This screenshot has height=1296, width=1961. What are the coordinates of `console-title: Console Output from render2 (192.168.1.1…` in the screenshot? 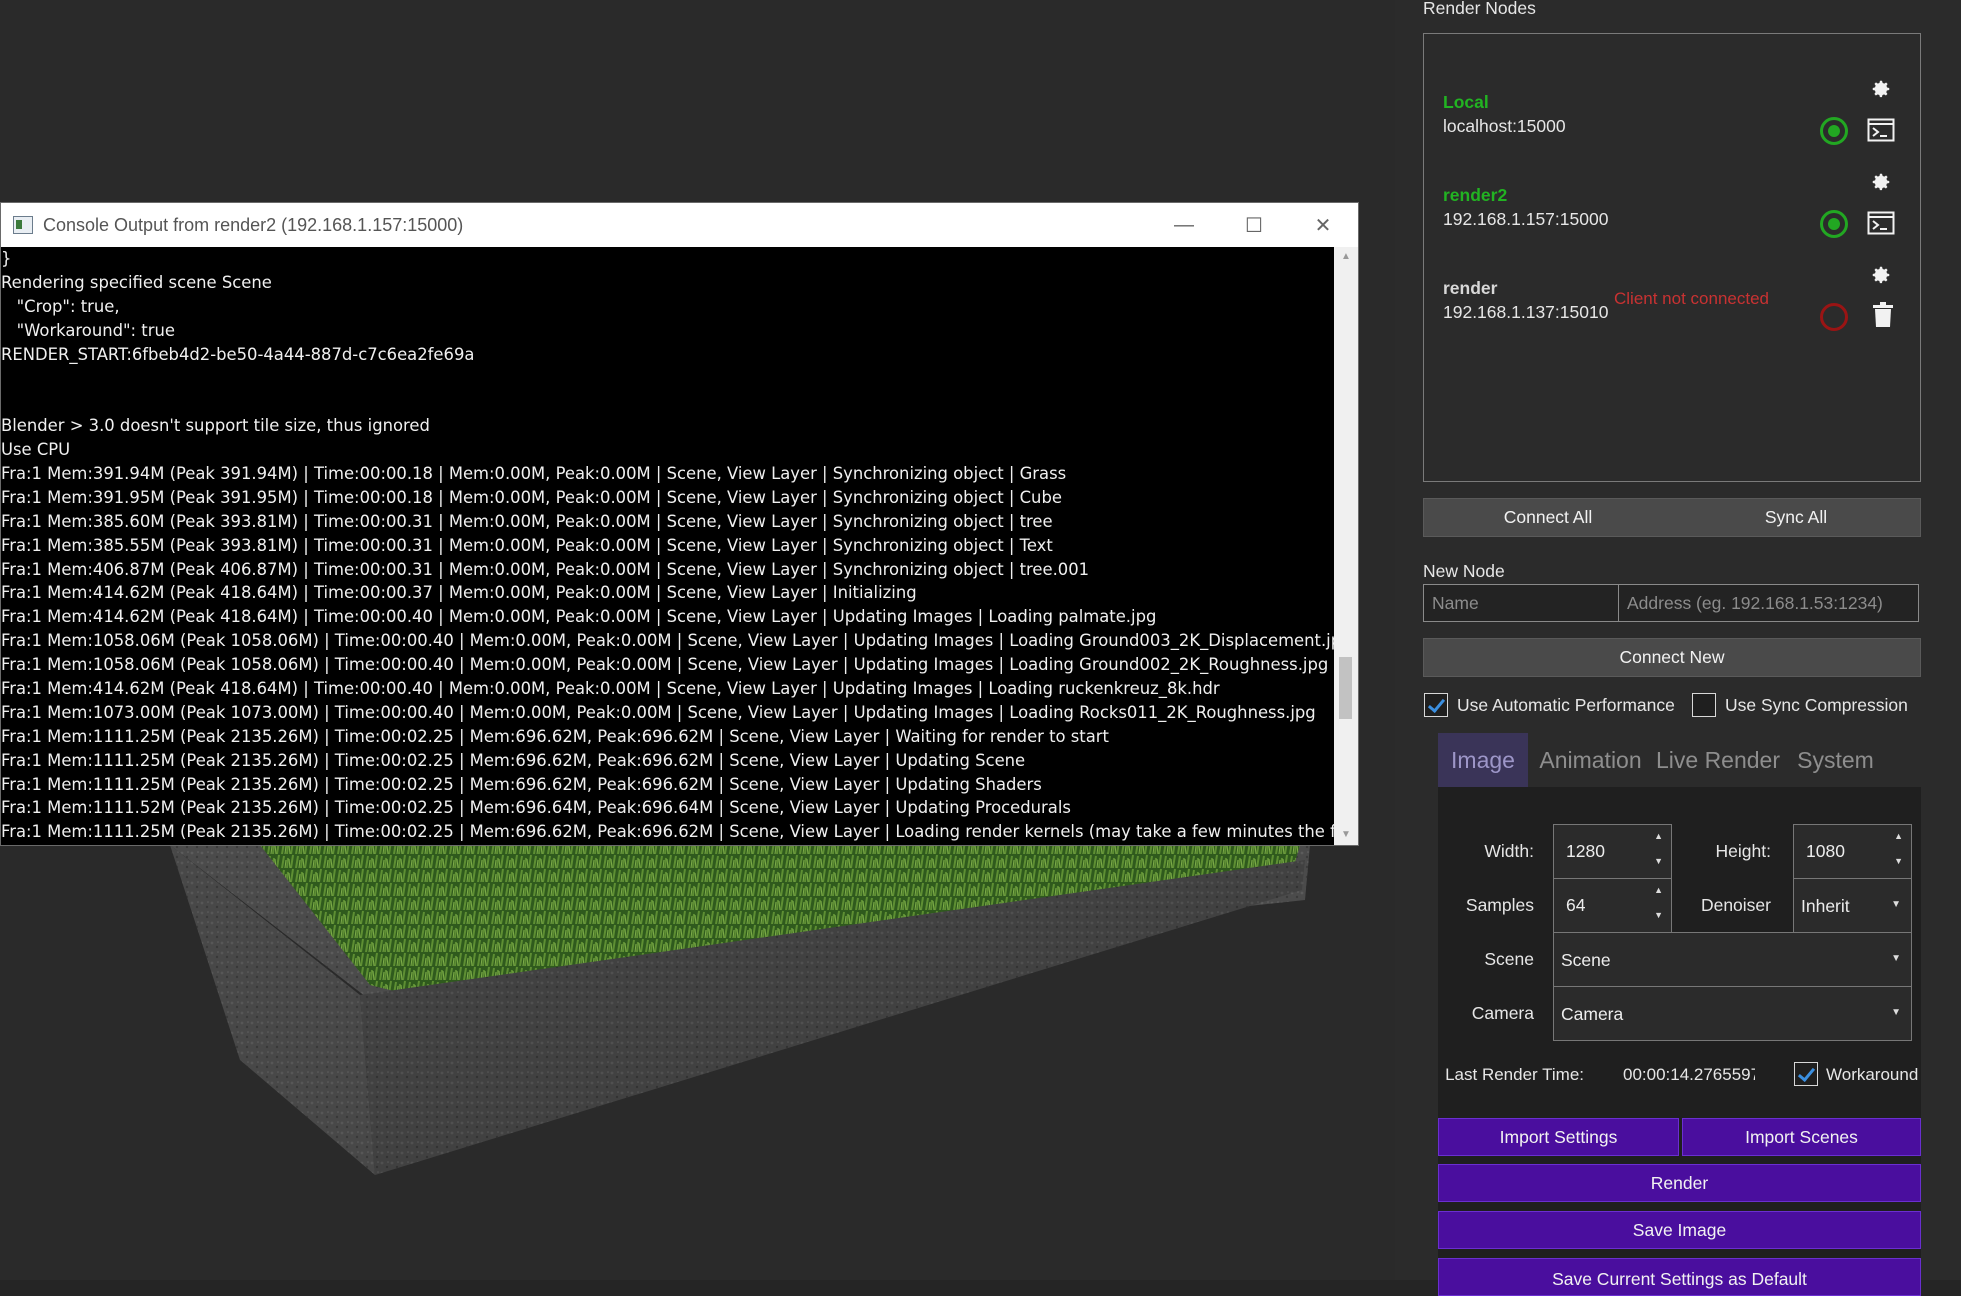 It's located at (253, 224).